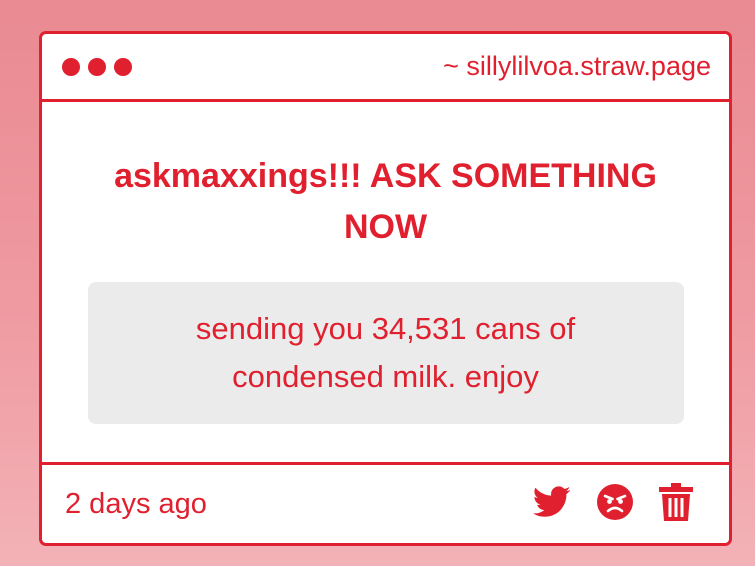  Describe the element at coordinates (552, 501) in the screenshot. I see `twitter-icon` at that location.